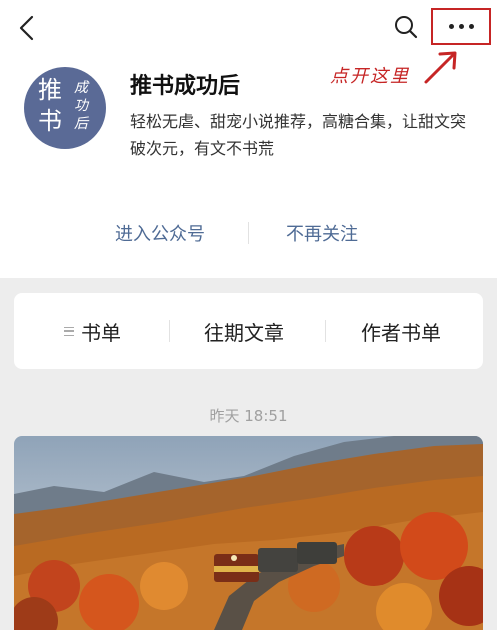 The image size is (497, 630). Describe the element at coordinates (101, 332) in the screenshot. I see `menu-item-label: 书单` at that location.